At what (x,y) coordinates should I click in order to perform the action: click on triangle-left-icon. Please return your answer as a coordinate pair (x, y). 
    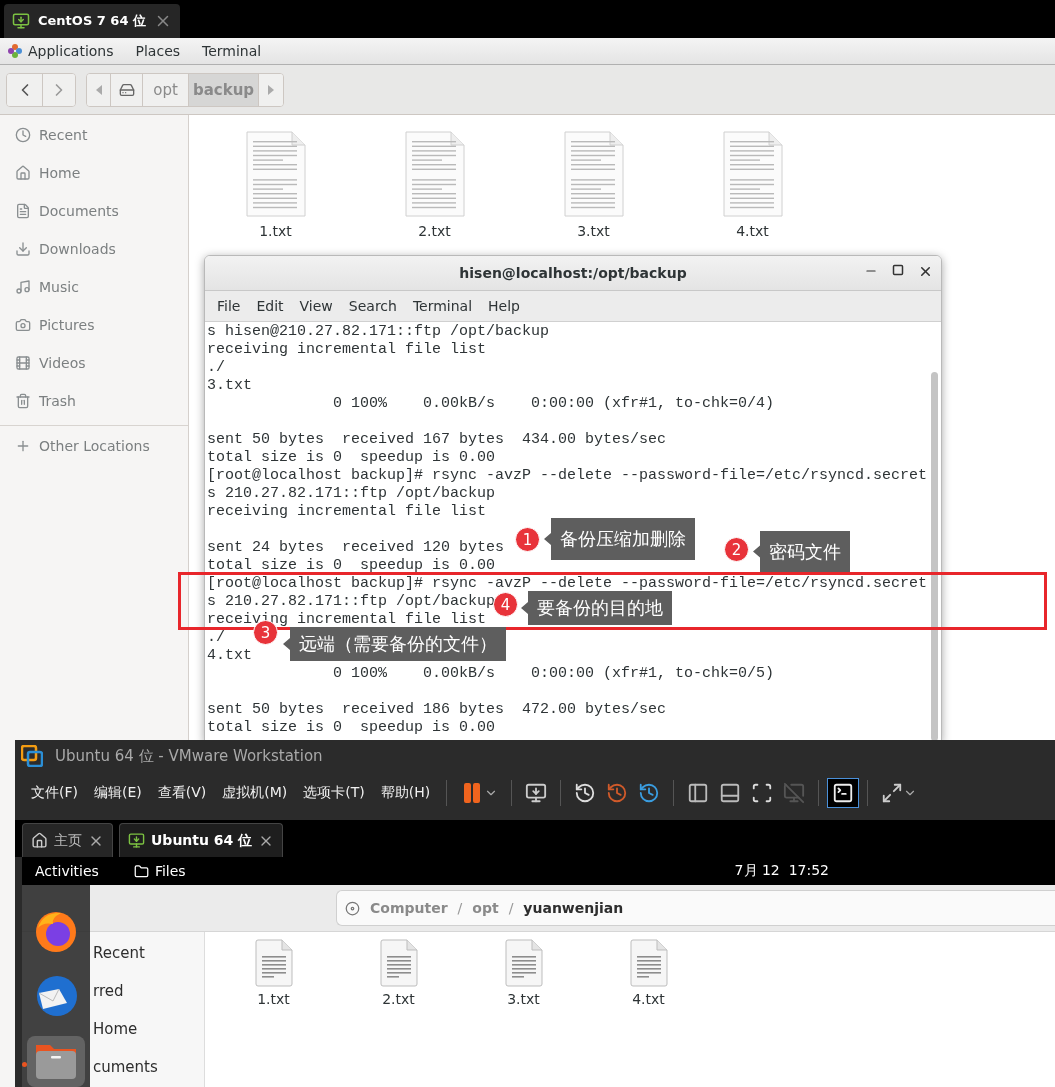
    Looking at the image, I should click on (98, 89).